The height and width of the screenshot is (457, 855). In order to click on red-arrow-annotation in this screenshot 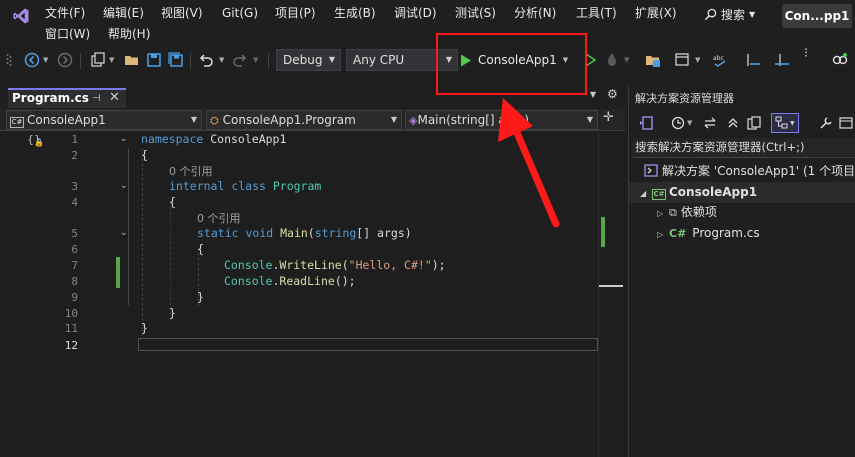, I will do `click(529, 163)`.